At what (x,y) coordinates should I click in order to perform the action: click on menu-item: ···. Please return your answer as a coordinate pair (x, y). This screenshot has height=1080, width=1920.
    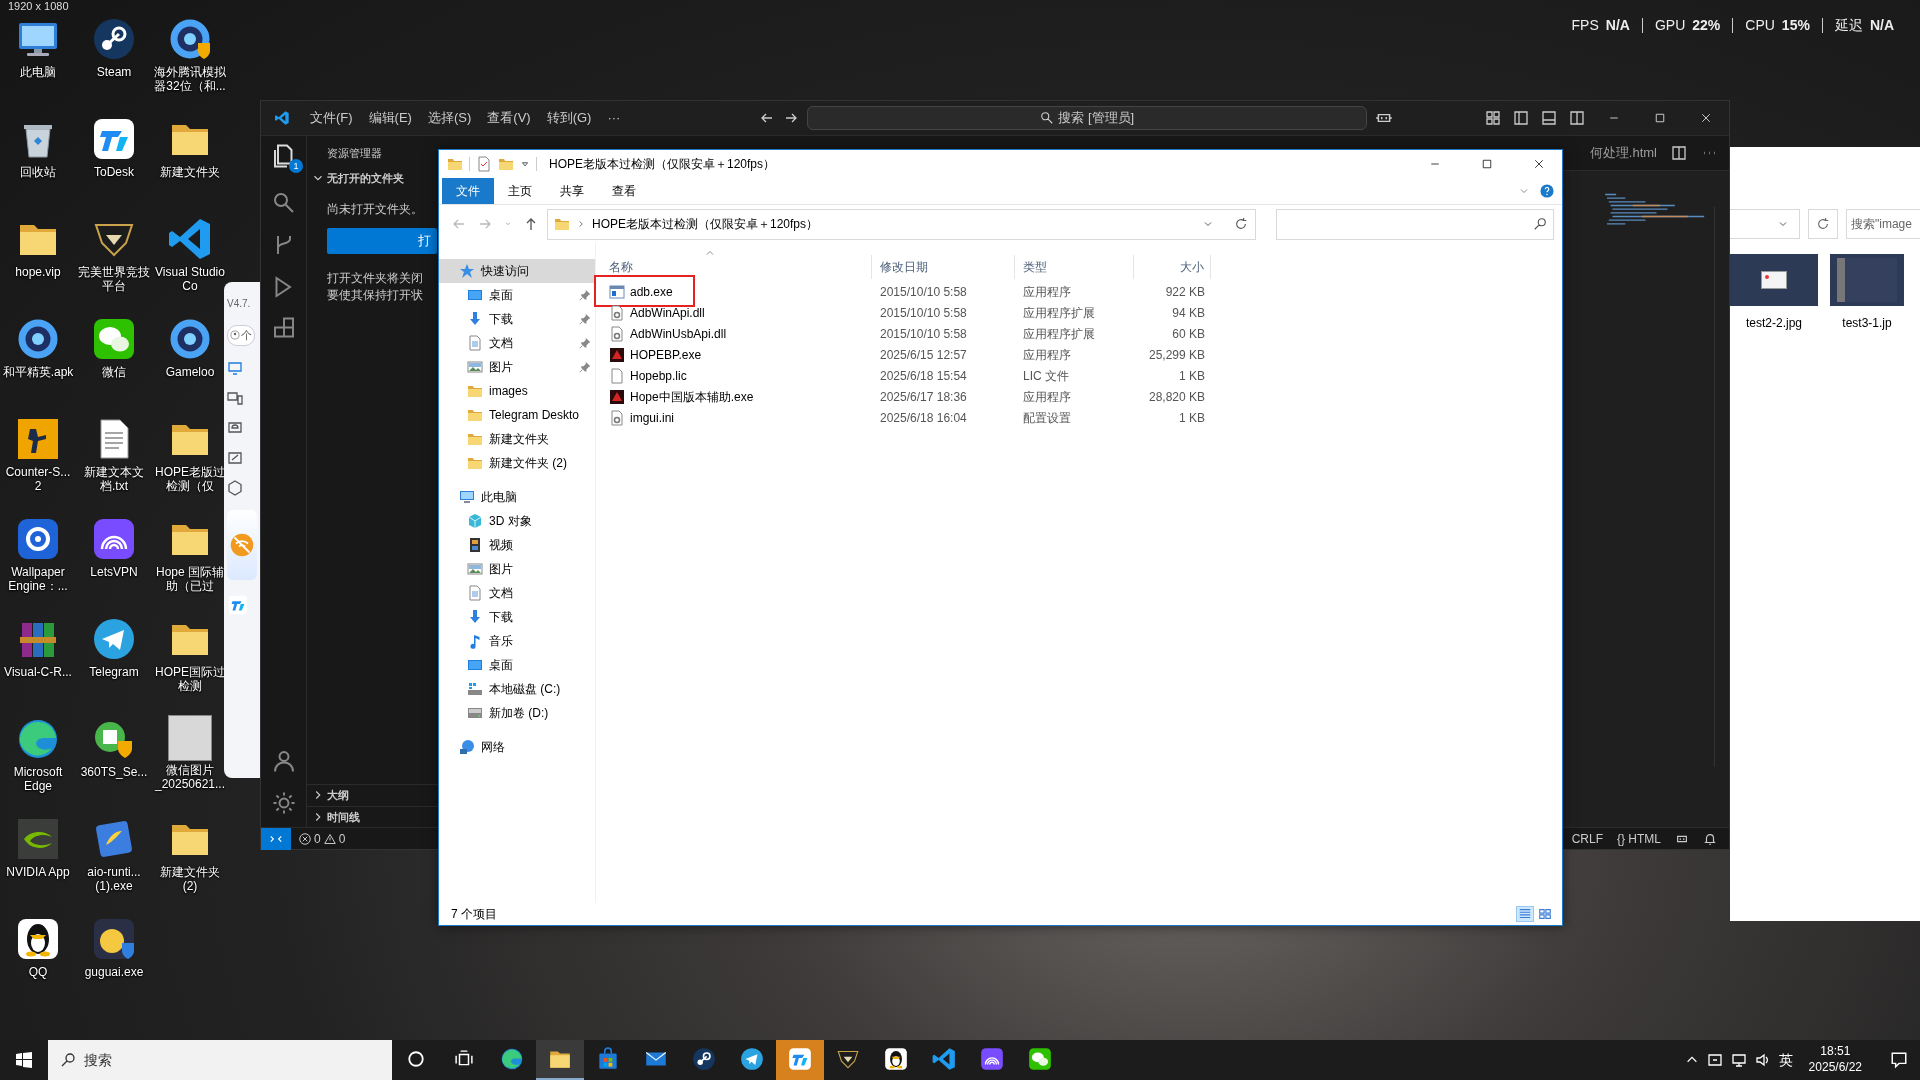
    Looking at the image, I should click on (614, 118).